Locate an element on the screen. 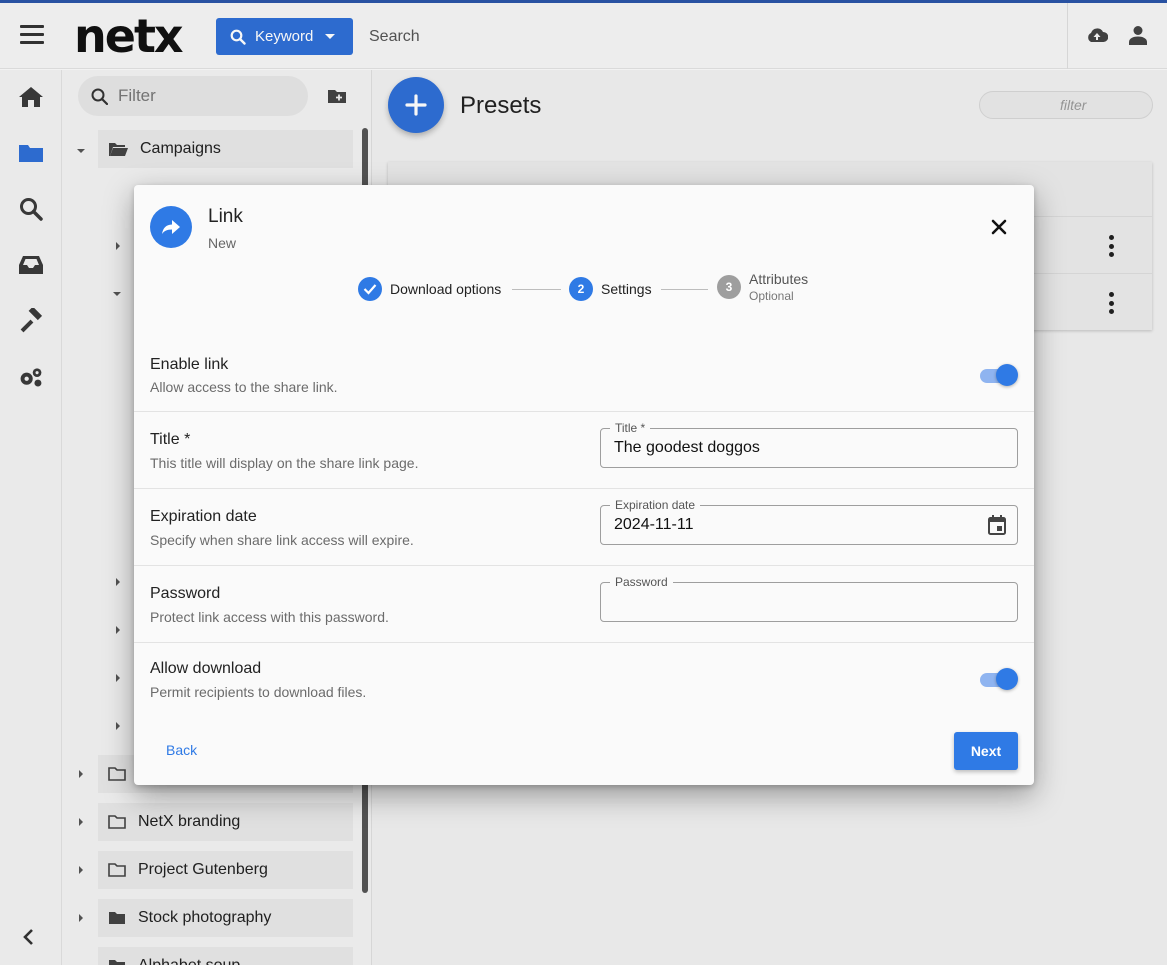 Image resolution: width=1167 pixels, height=965 pixels. title-field: Title * The goodest doggos is located at coordinates (809, 444).